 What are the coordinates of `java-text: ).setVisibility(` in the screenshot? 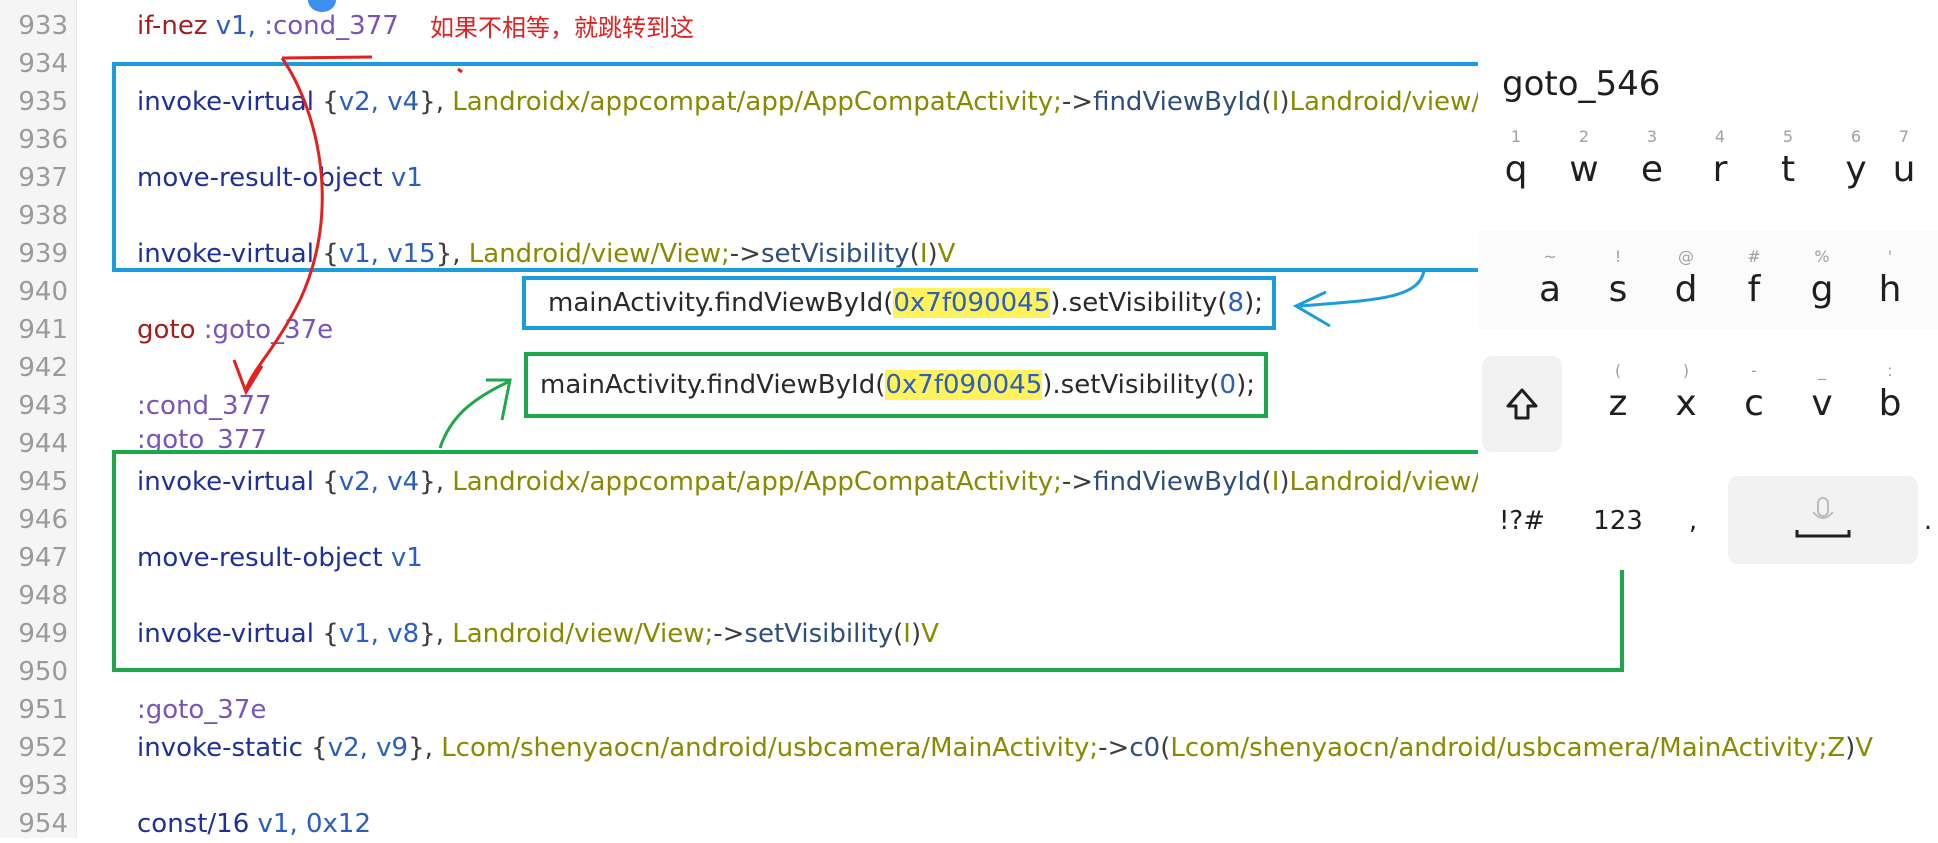 It's located at (1139, 303).